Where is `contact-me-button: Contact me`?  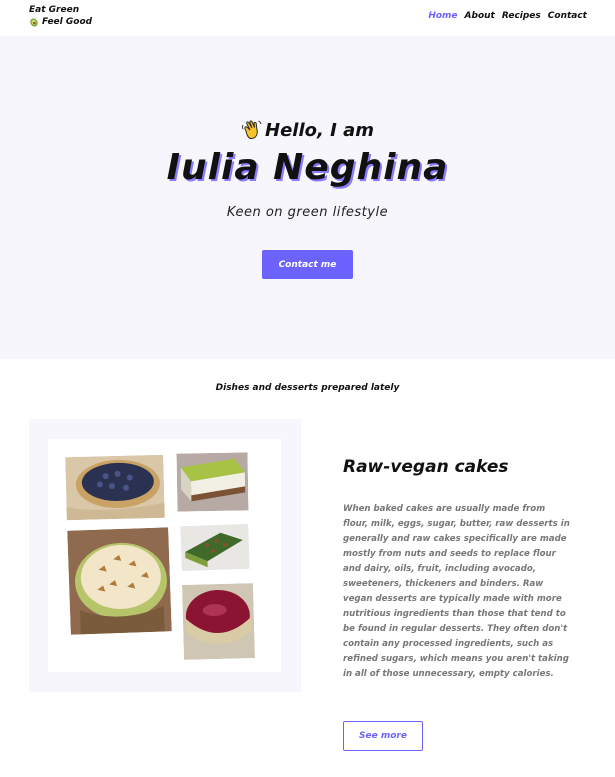
contact-me-button: Contact me is located at coordinates (307, 264).